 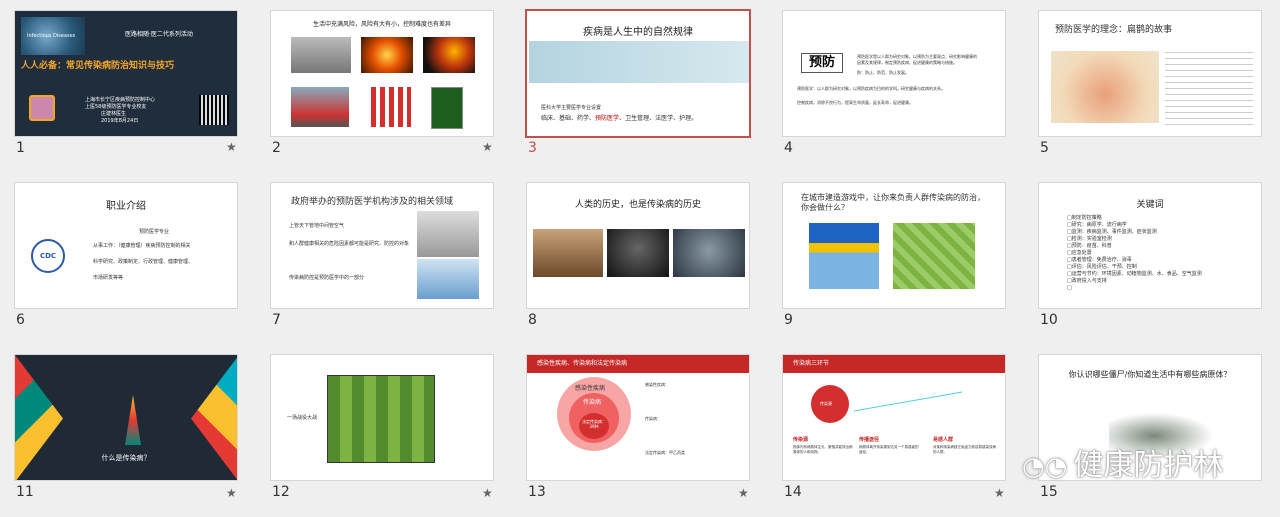 I want to click on lab-worker-image, so click(x=448, y=279).